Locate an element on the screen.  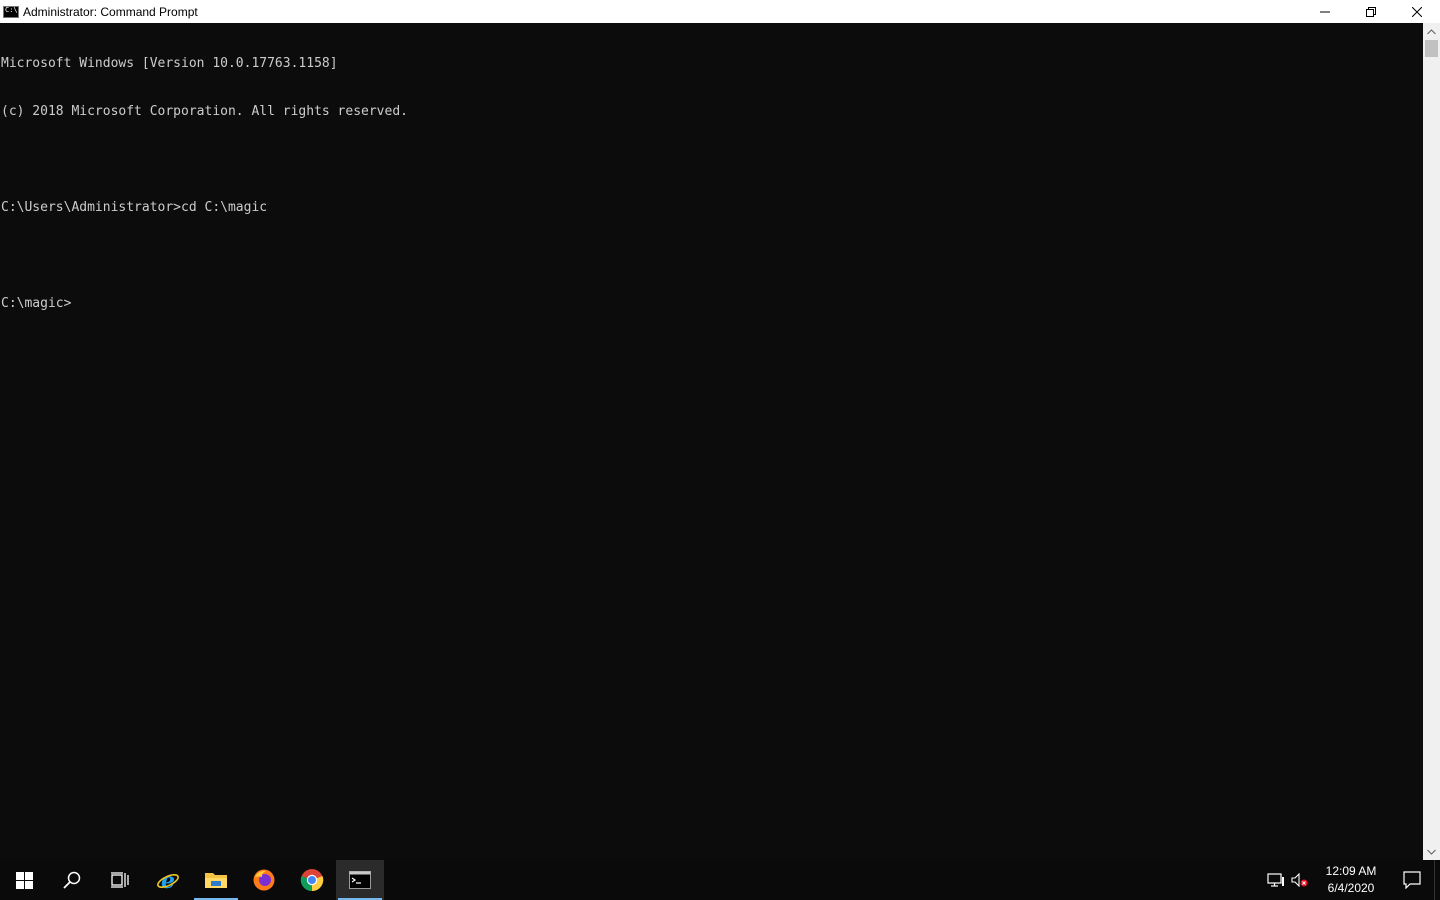
chrome-button is located at coordinates (312, 880).